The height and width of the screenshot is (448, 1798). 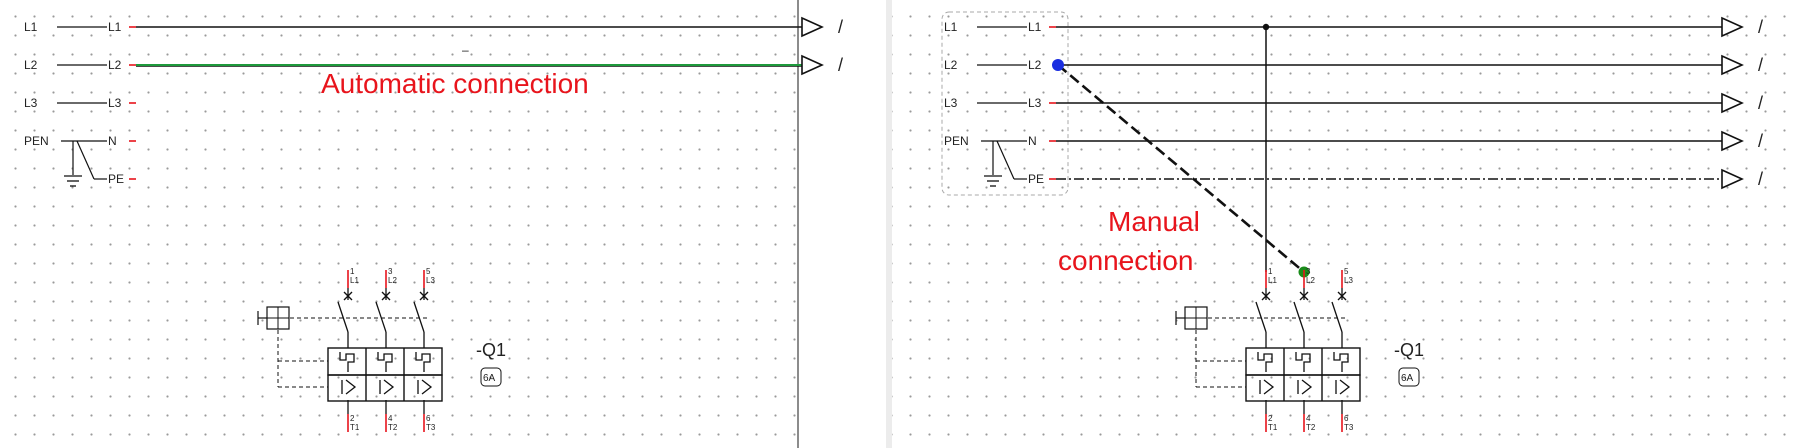 I want to click on right-arrow-group, so click(x=1732, y=103).